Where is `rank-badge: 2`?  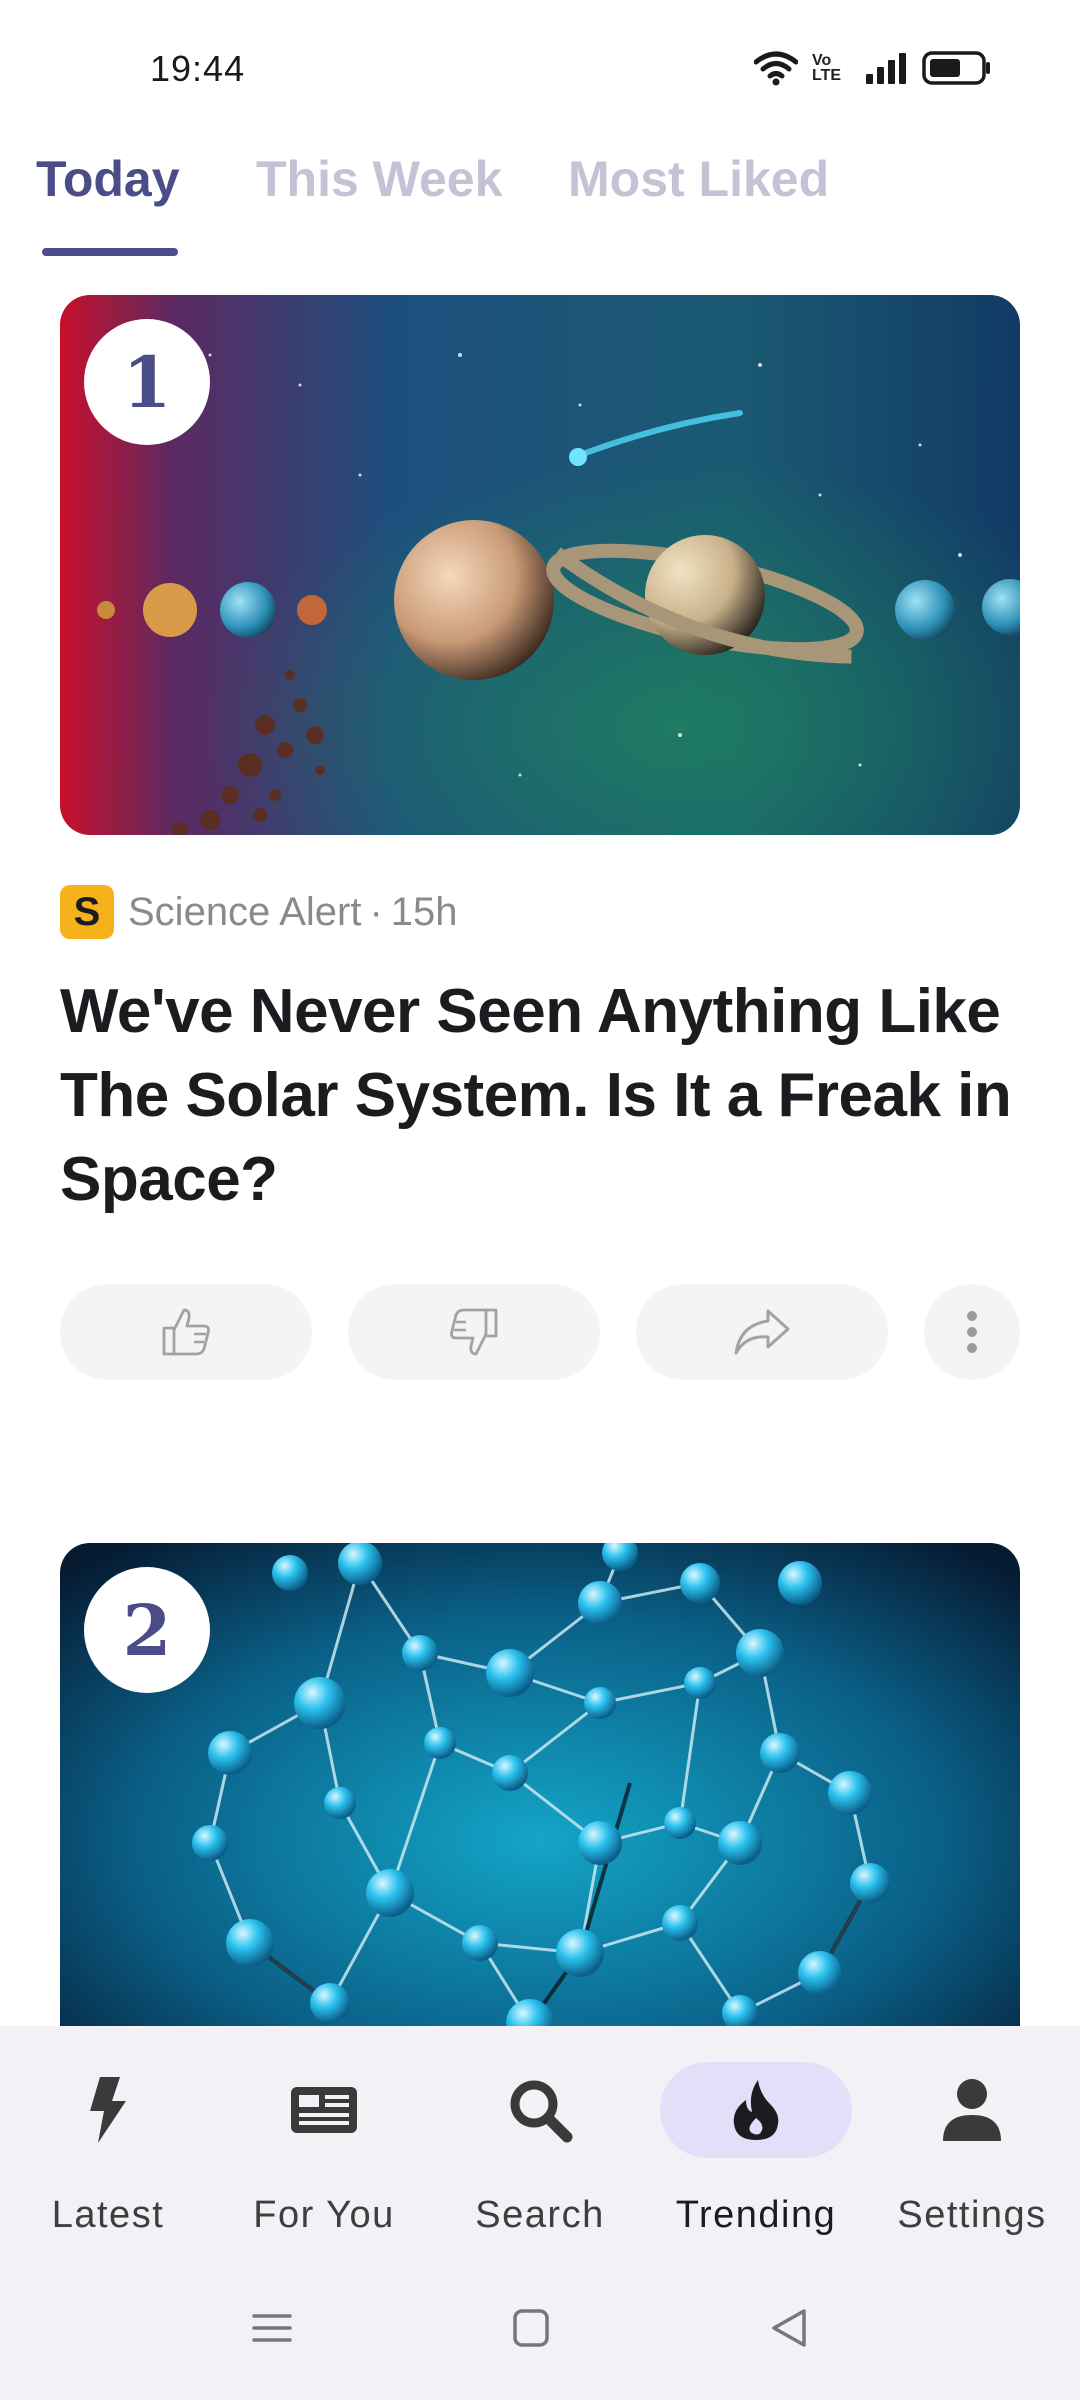 rank-badge: 2 is located at coordinates (147, 1630).